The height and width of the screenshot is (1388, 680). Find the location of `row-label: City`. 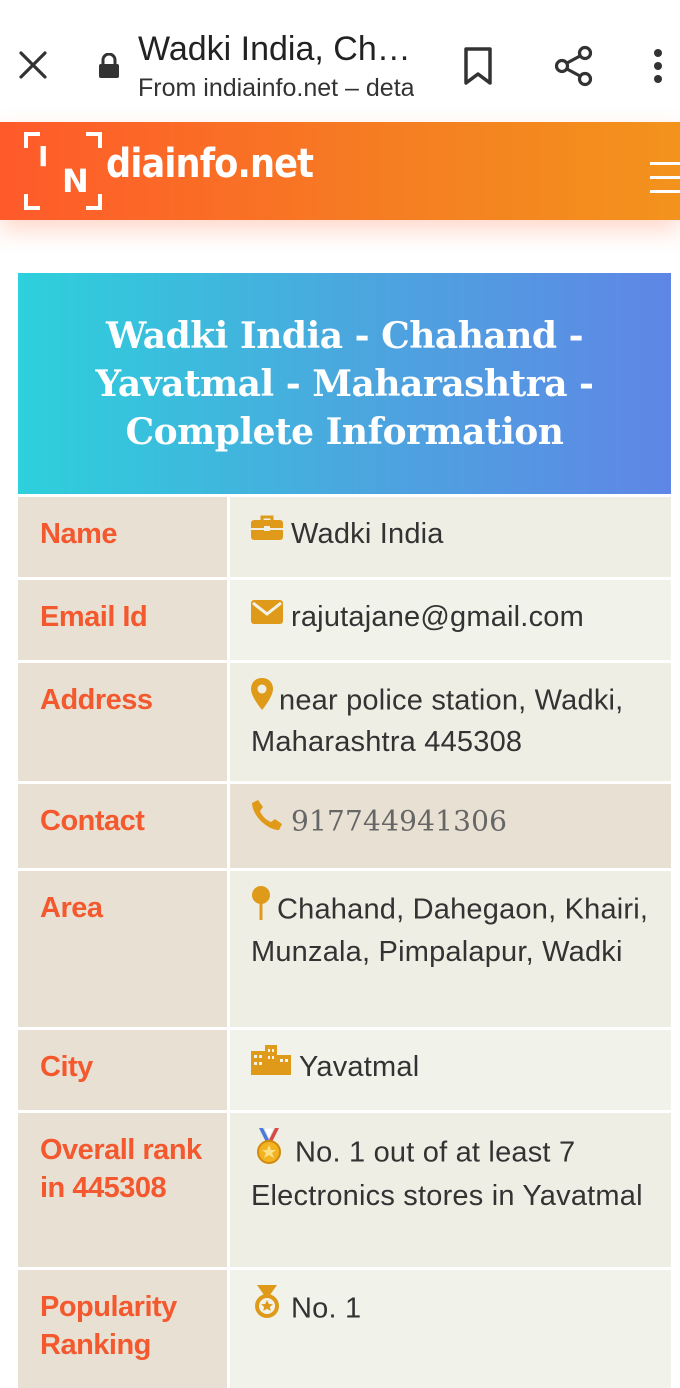

row-label: City is located at coordinates (122, 1070).